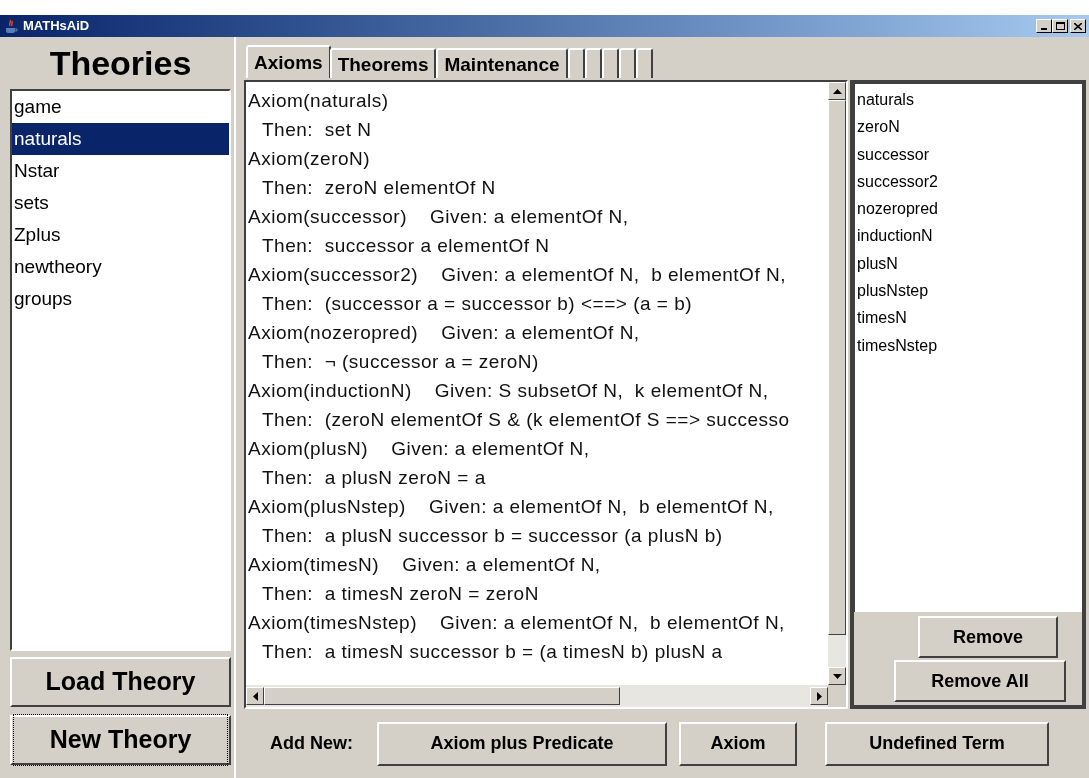  What do you see at coordinates (120, 235) in the screenshot?
I see `theory-item: Zplus` at bounding box center [120, 235].